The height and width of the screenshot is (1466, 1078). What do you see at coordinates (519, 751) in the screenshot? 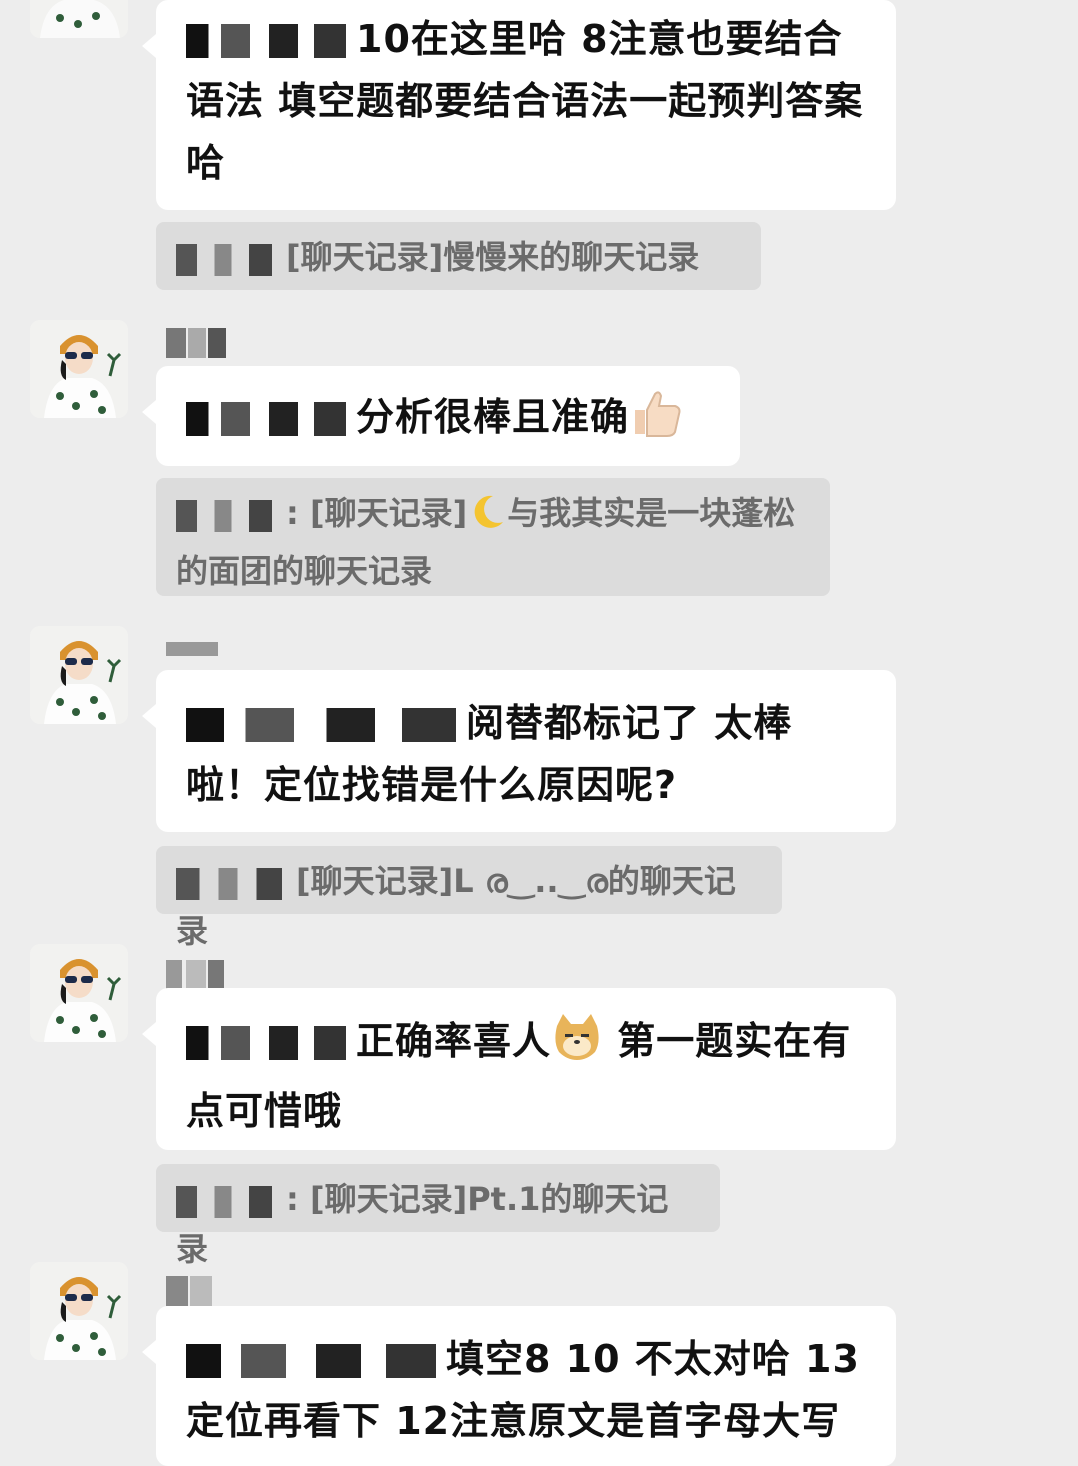
I see `message-bubble: 阅替都标记了 太棒啦！定位找错是什么原因呢?` at bounding box center [519, 751].